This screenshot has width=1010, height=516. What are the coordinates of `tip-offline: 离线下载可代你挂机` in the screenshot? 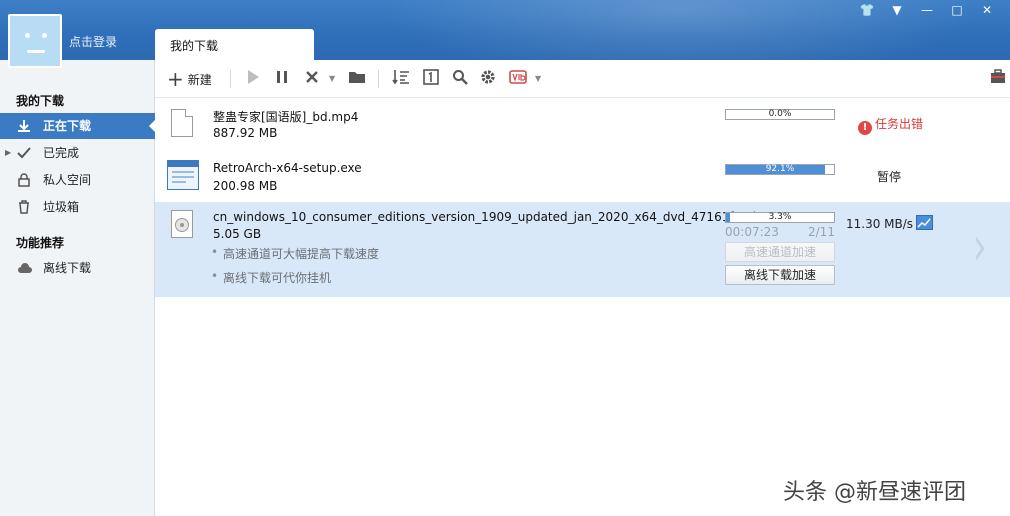 It's located at (271, 277).